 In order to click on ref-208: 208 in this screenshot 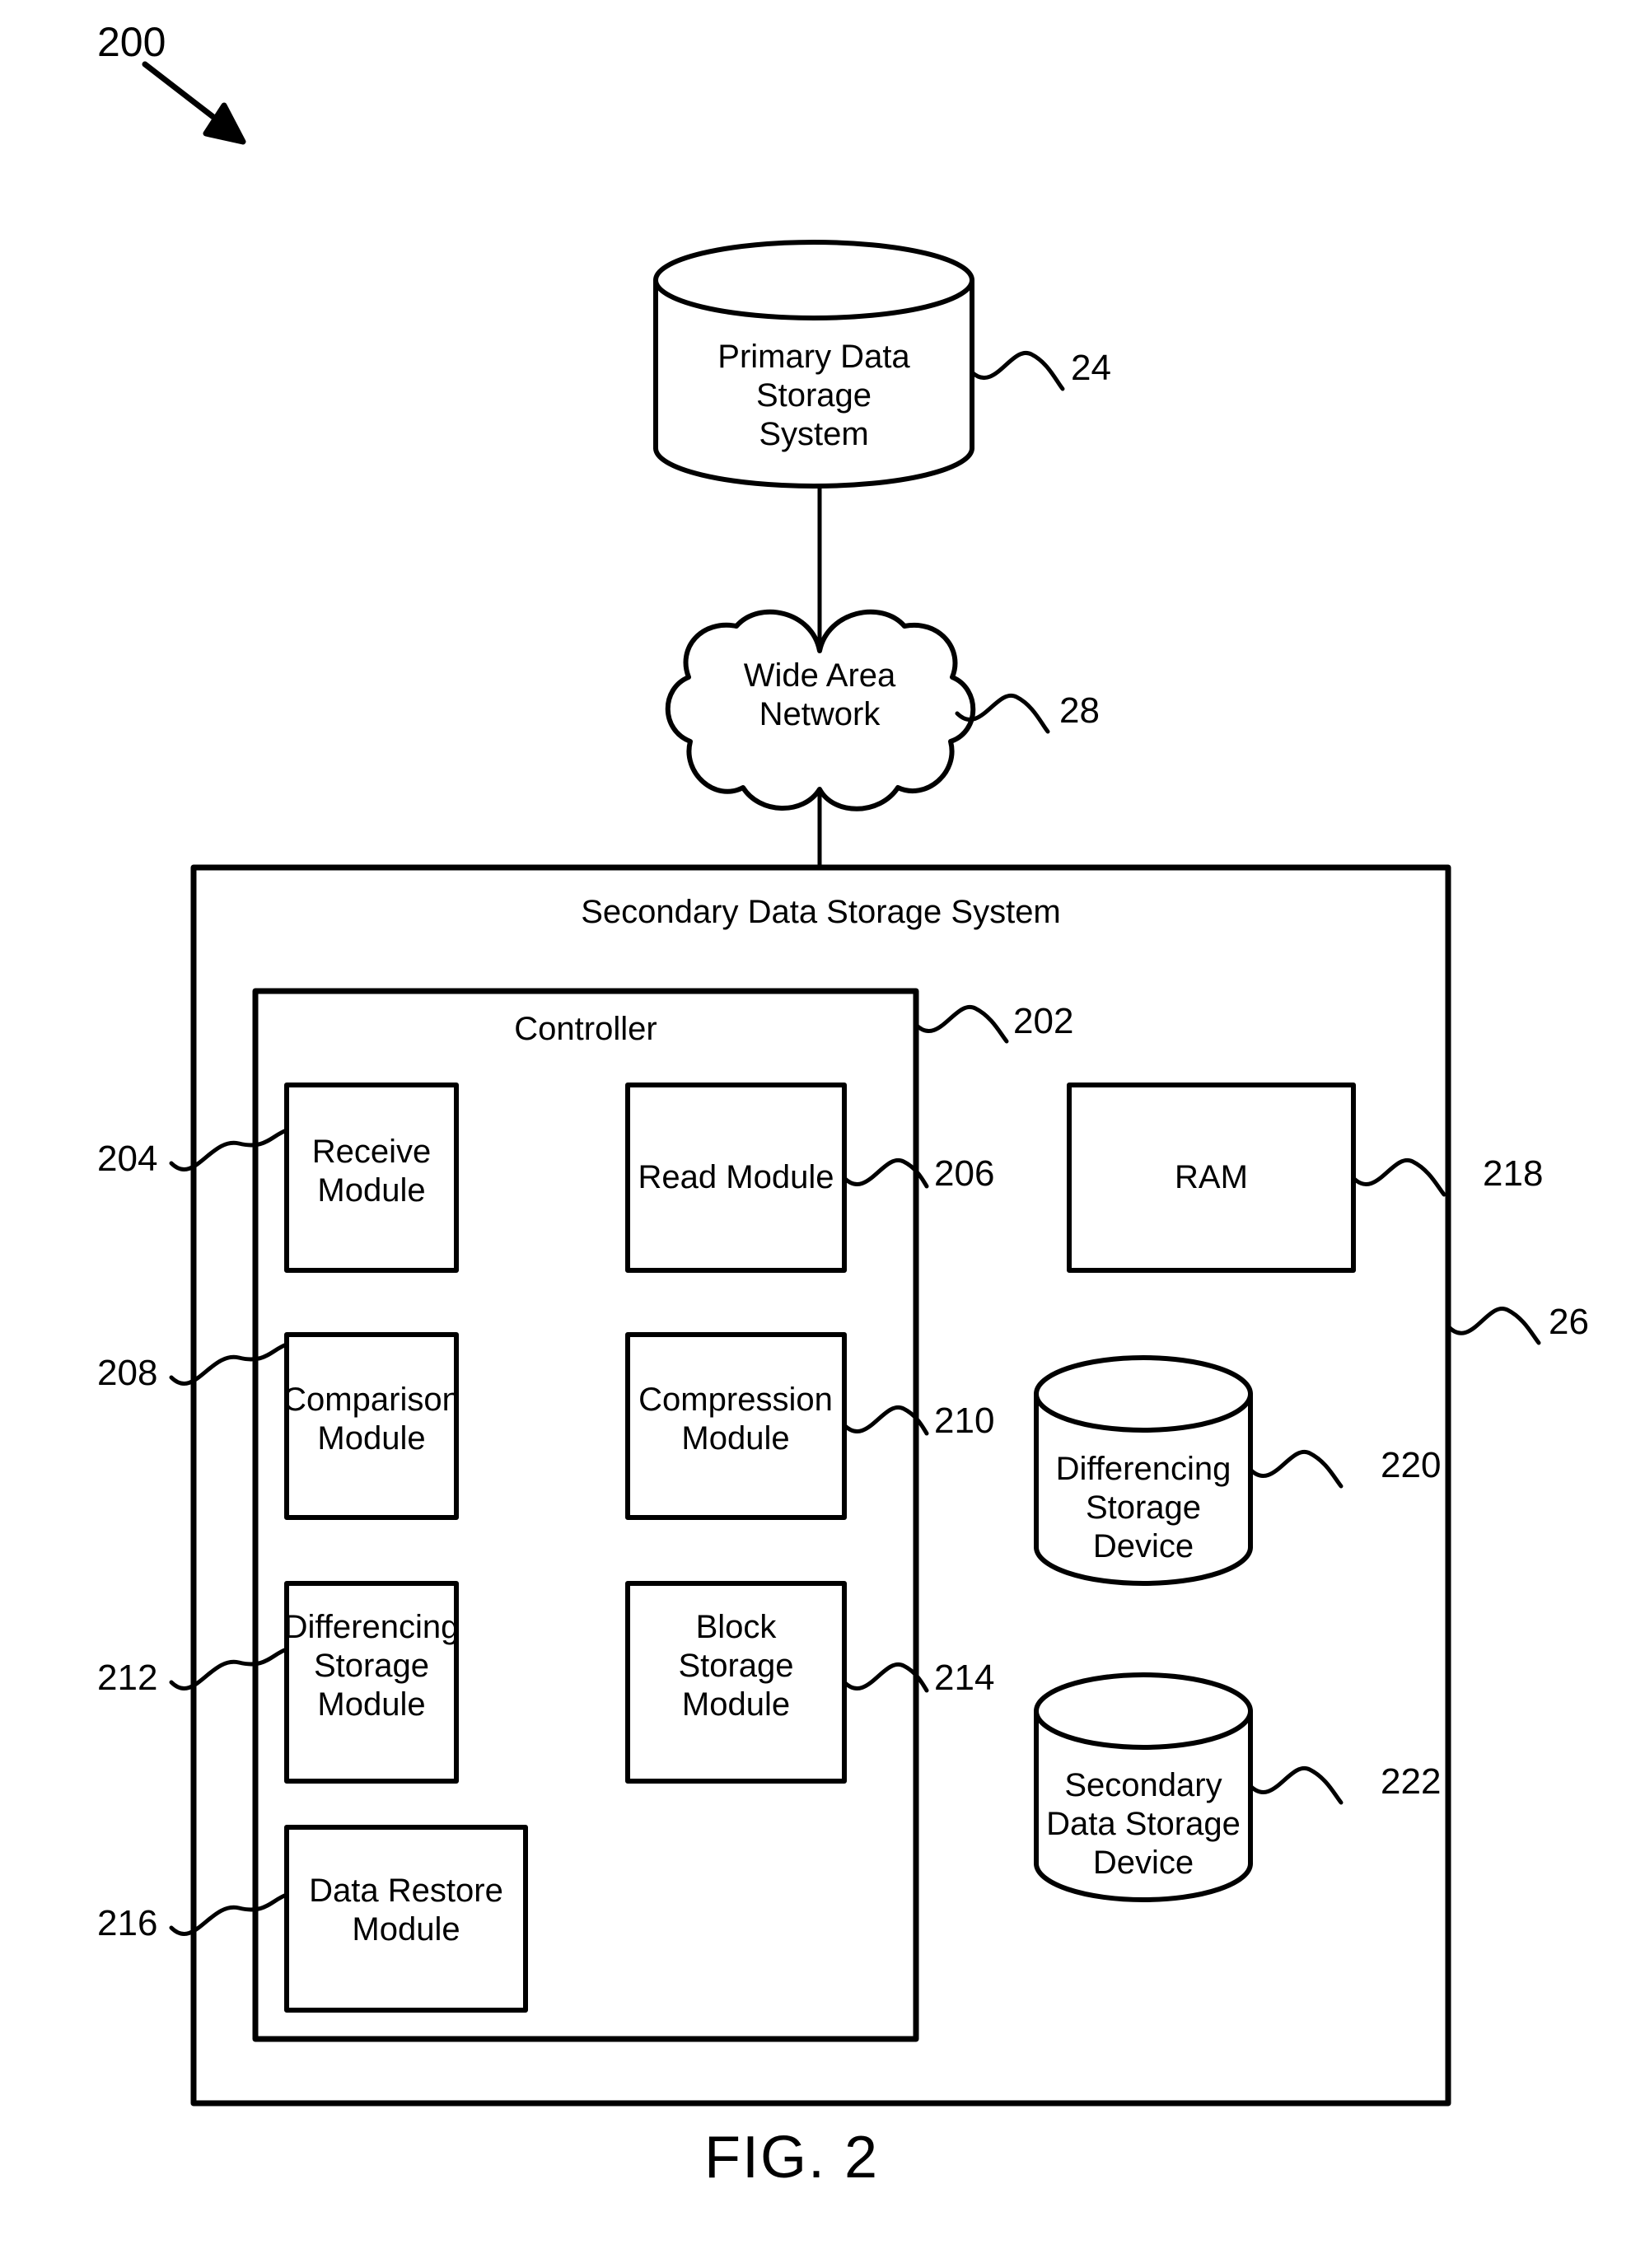, I will do `click(127, 1373)`.